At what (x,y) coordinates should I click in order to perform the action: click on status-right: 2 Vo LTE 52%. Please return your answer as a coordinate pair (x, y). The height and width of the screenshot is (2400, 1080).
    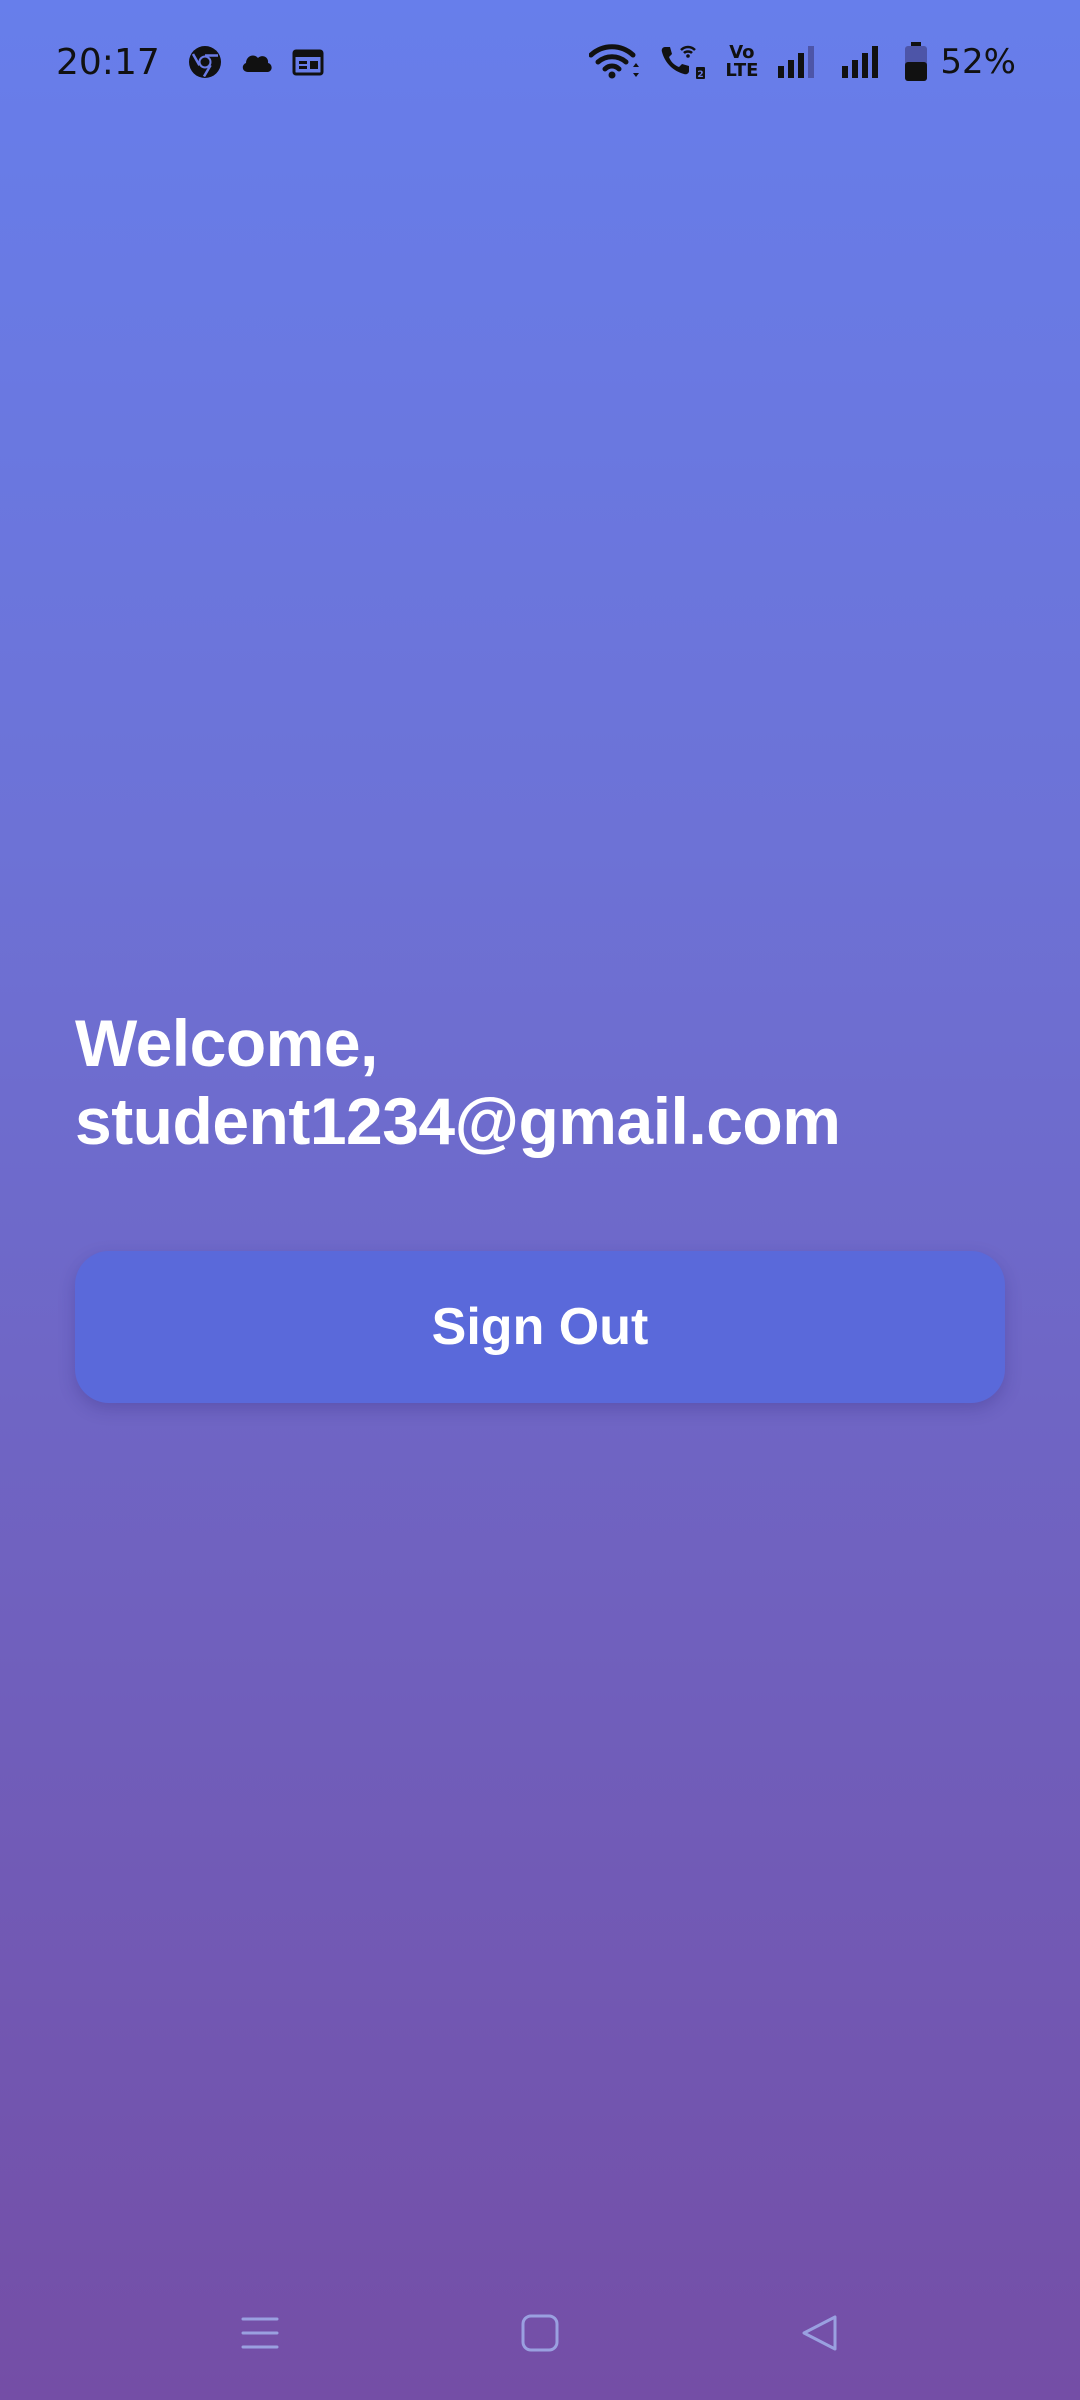
    Looking at the image, I should click on (802, 62).